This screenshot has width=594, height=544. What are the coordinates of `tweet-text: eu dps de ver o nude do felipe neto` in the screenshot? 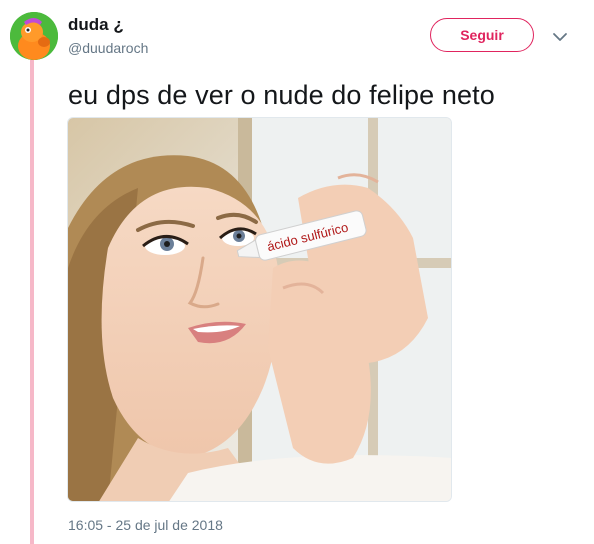 It's located at (281, 95).